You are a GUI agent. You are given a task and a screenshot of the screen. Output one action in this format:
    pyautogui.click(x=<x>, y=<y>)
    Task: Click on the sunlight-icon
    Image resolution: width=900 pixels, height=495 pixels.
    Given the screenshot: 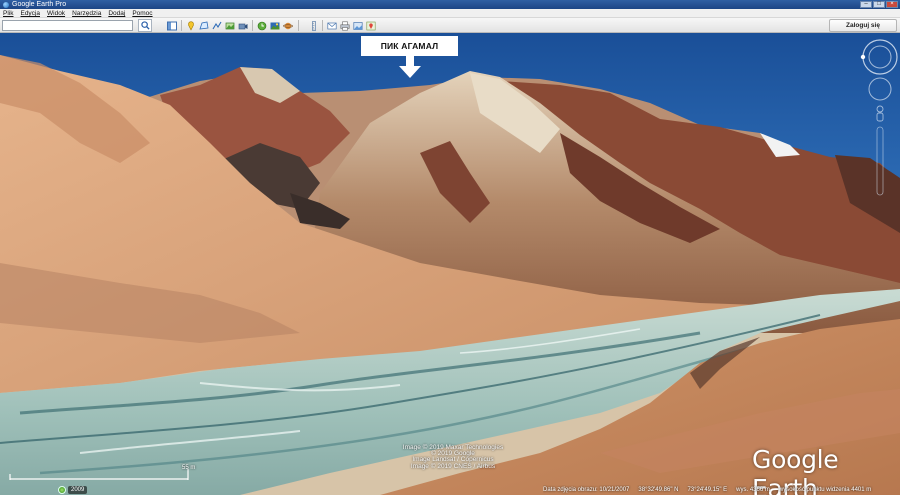 What is the action you would take?
    pyautogui.click(x=274, y=25)
    